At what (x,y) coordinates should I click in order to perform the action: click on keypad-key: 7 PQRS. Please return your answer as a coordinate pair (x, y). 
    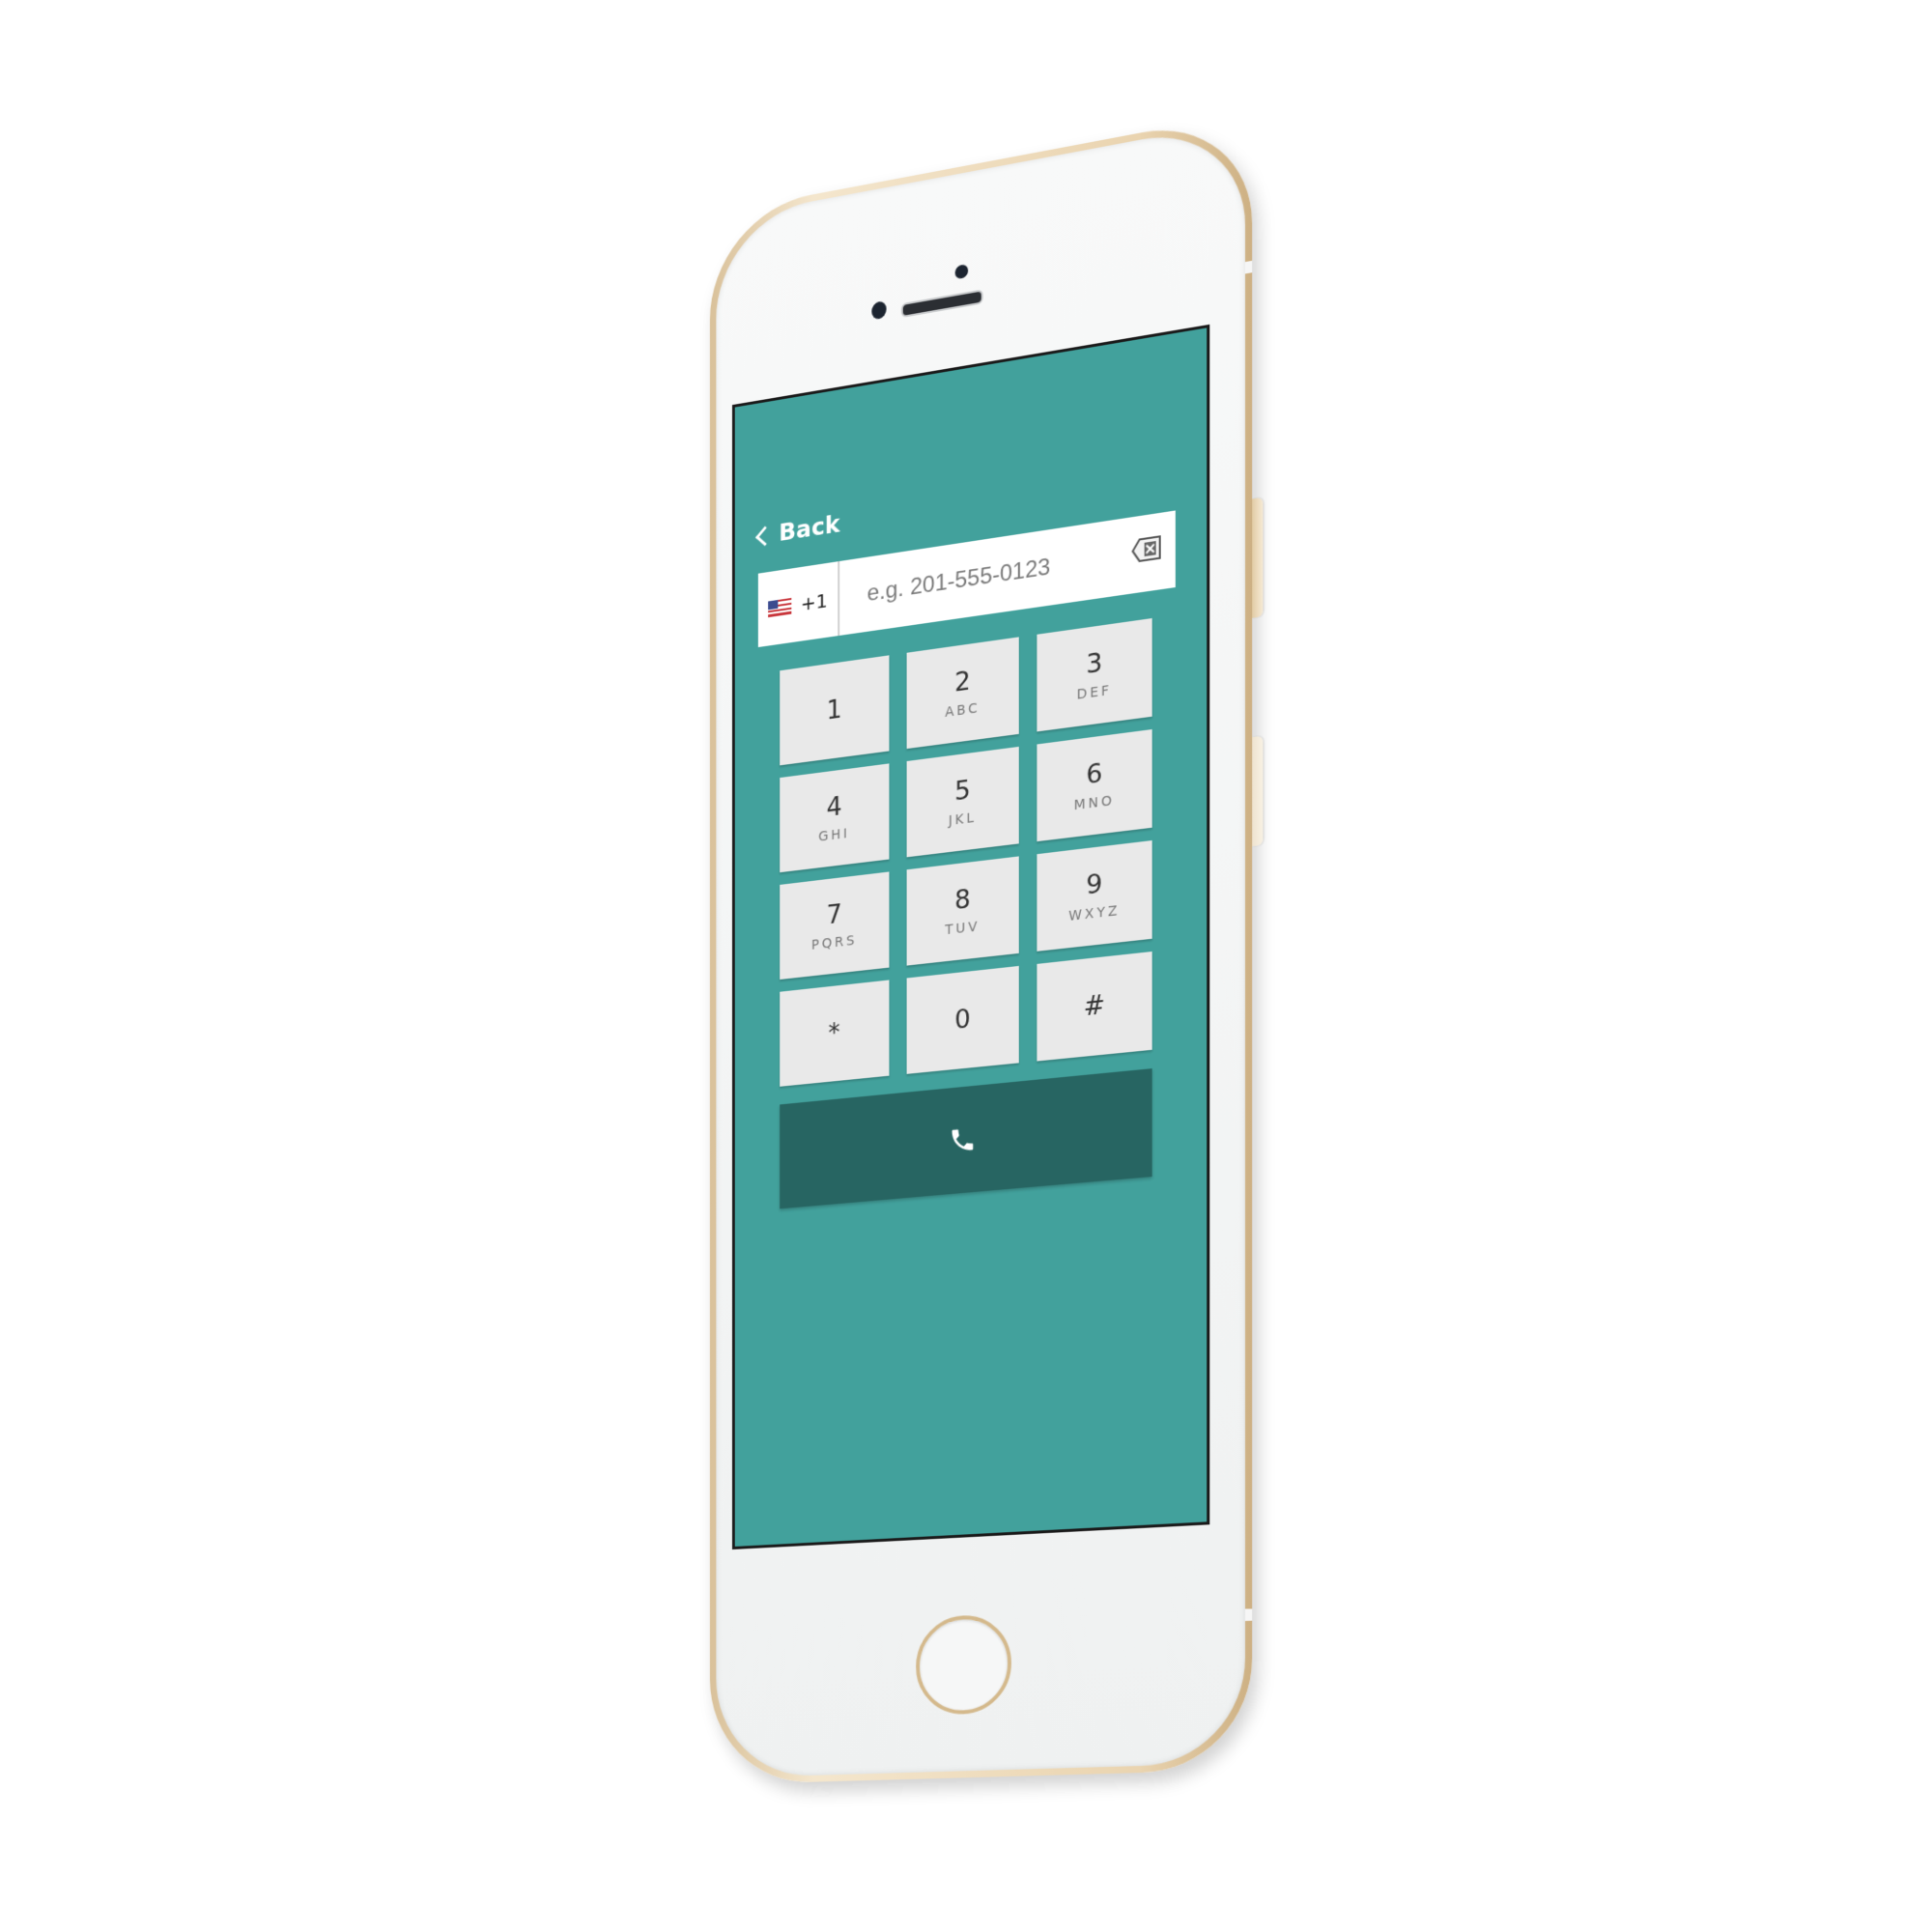
    Looking at the image, I should click on (835, 925).